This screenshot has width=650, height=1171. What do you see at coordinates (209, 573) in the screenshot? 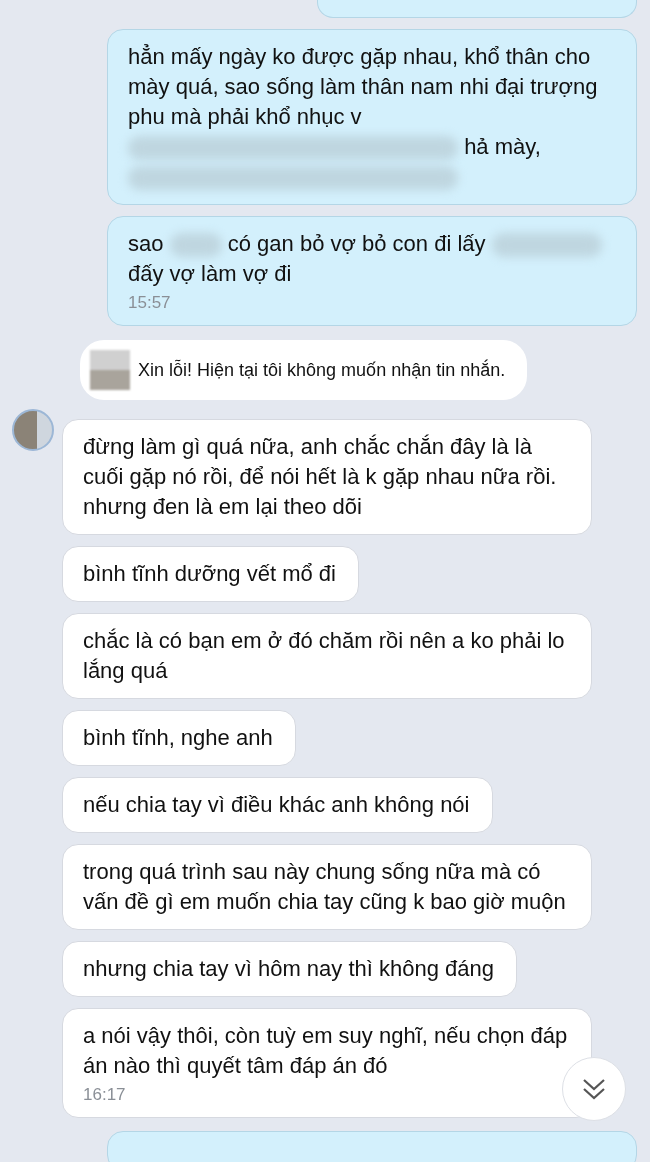
I see `message-text: bình tĩnh dưỡng vết mổ đi` at bounding box center [209, 573].